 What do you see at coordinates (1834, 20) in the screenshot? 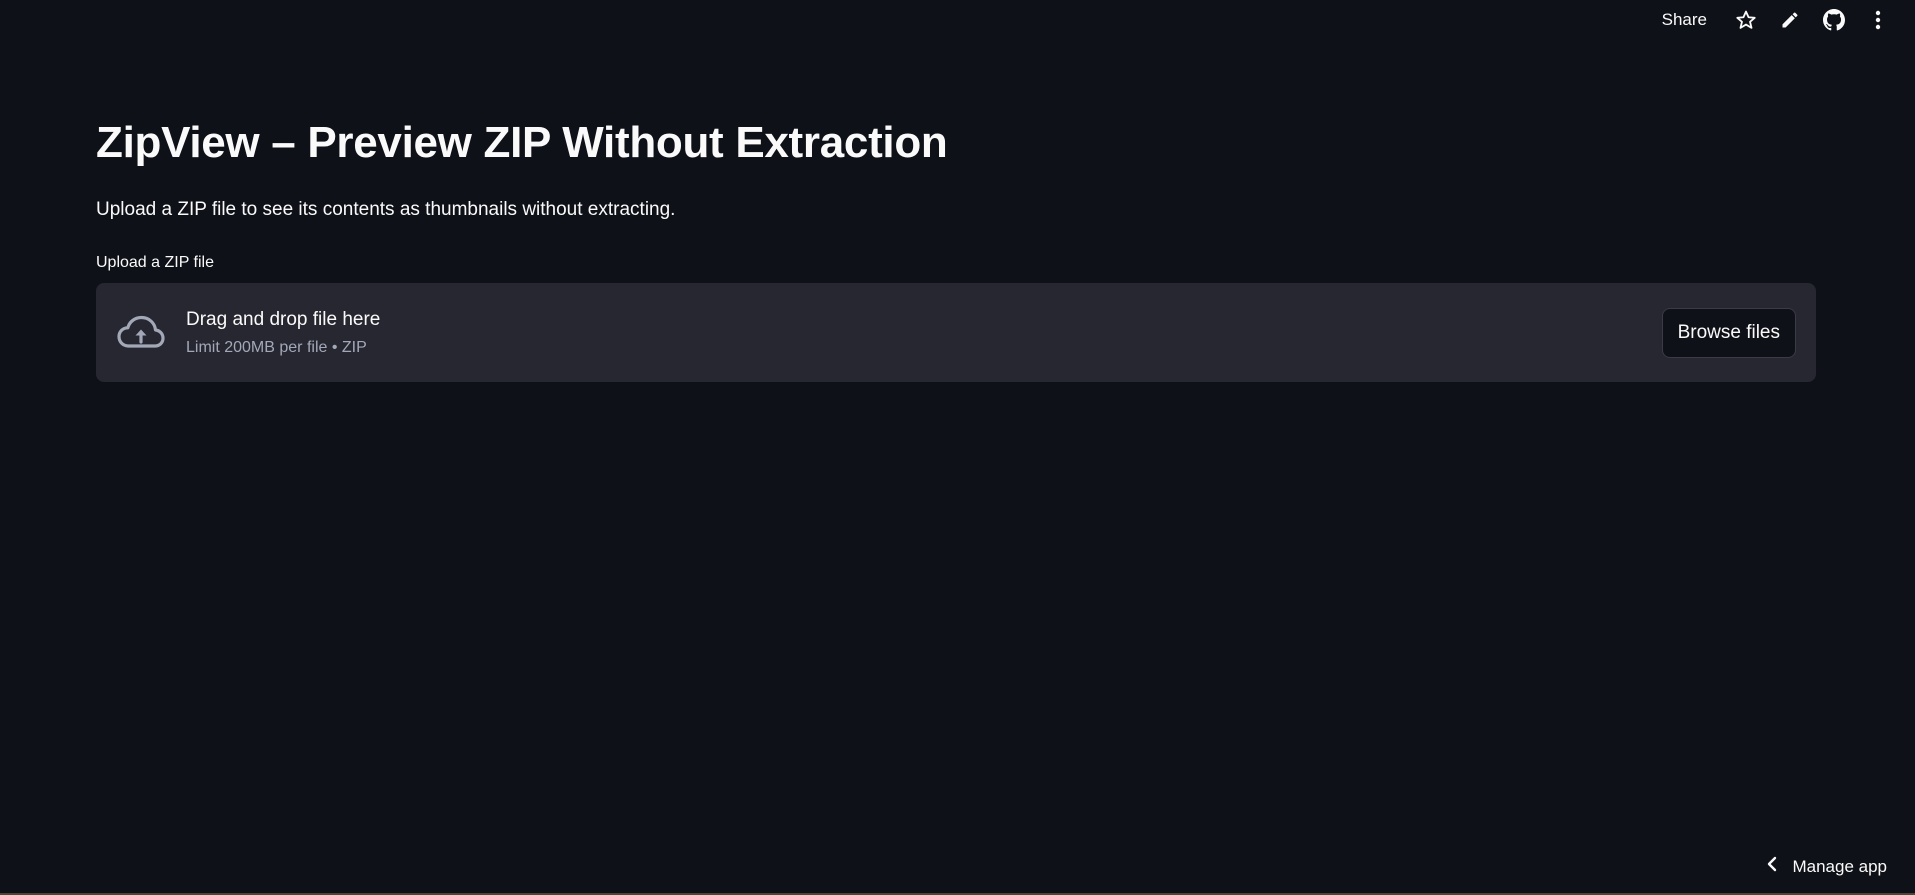
I see `github-icon` at bounding box center [1834, 20].